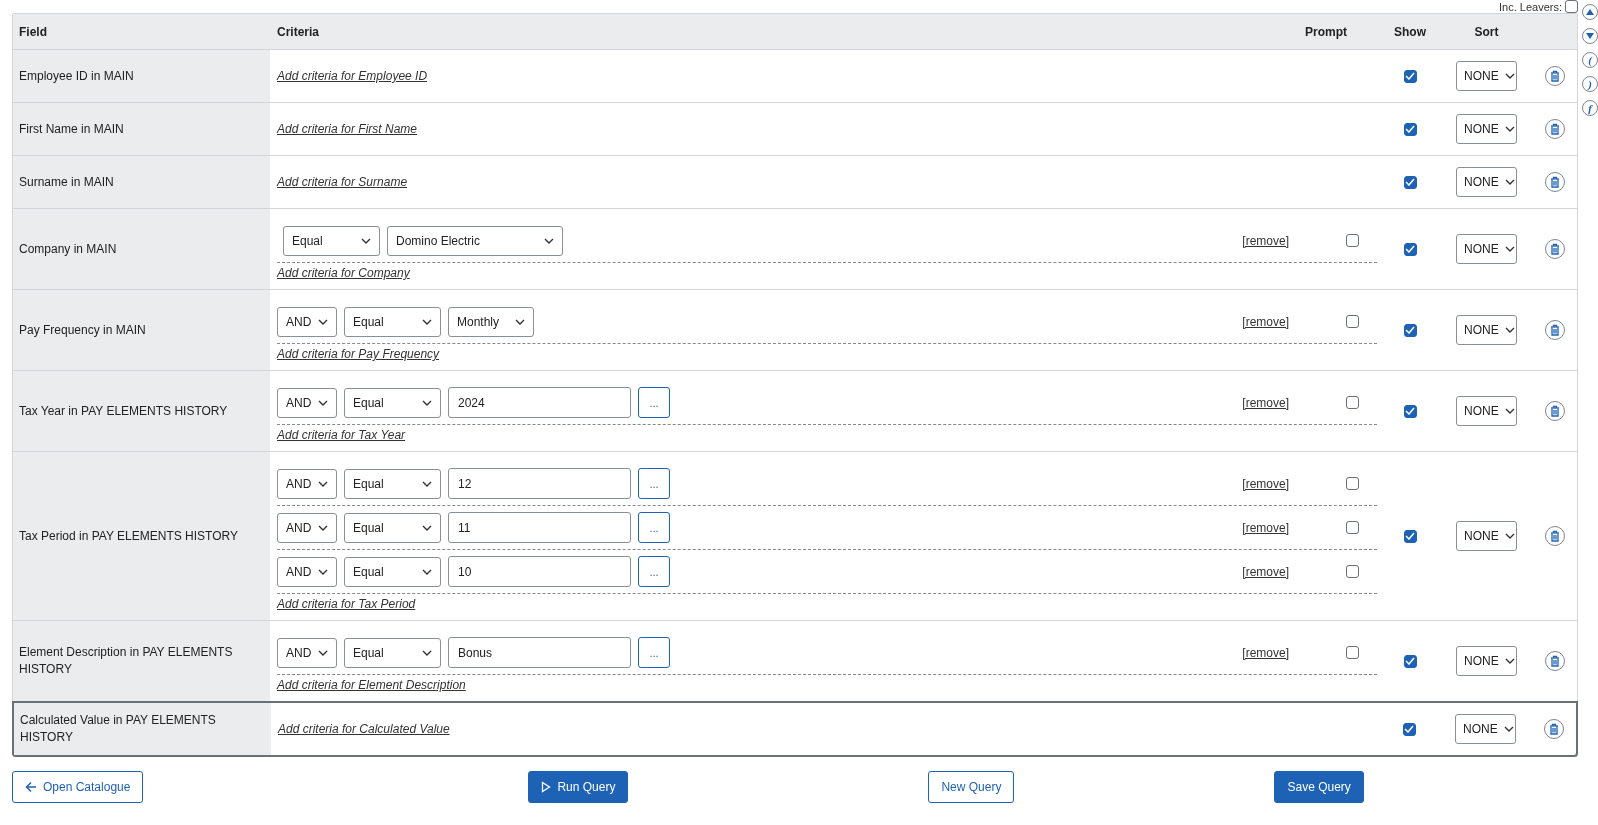  Describe the element at coordinates (1590, 84) in the screenshot. I see `side-button: )` at that location.